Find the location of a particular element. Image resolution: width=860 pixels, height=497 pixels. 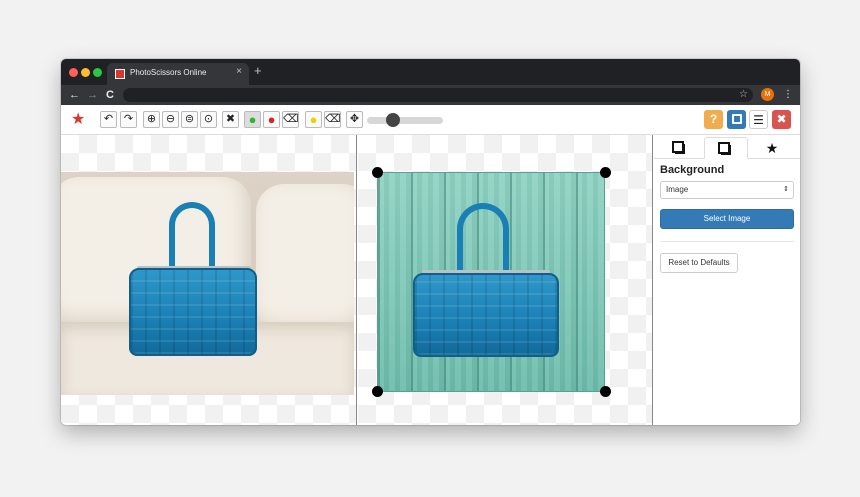

browser-tab: PhotoScissors Online × is located at coordinates (178, 74).